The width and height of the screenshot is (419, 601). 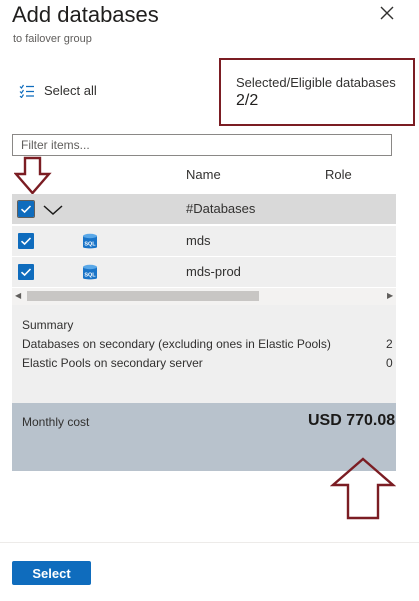 What do you see at coordinates (51, 573) in the screenshot?
I see `select-button: Select` at bounding box center [51, 573].